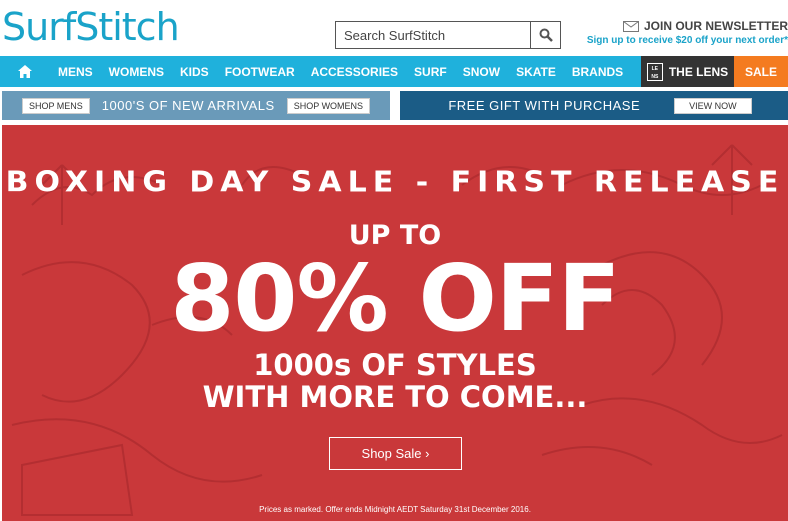 This screenshot has width=788, height=521. What do you see at coordinates (713, 105) in the screenshot?
I see `view-now-button: VIEW NOW` at bounding box center [713, 105].